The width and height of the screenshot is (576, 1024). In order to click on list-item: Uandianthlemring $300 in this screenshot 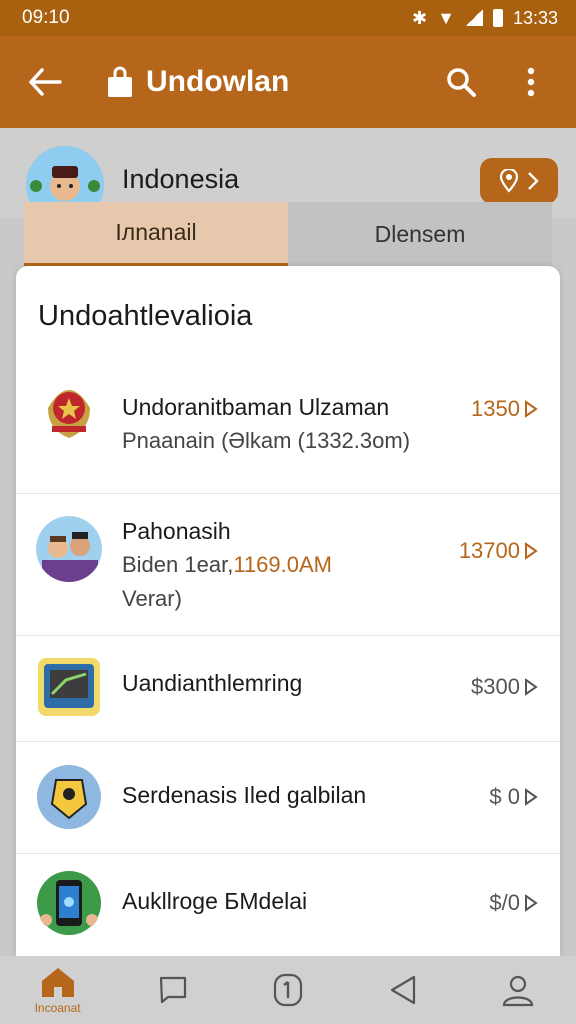, I will do `click(288, 689)`.